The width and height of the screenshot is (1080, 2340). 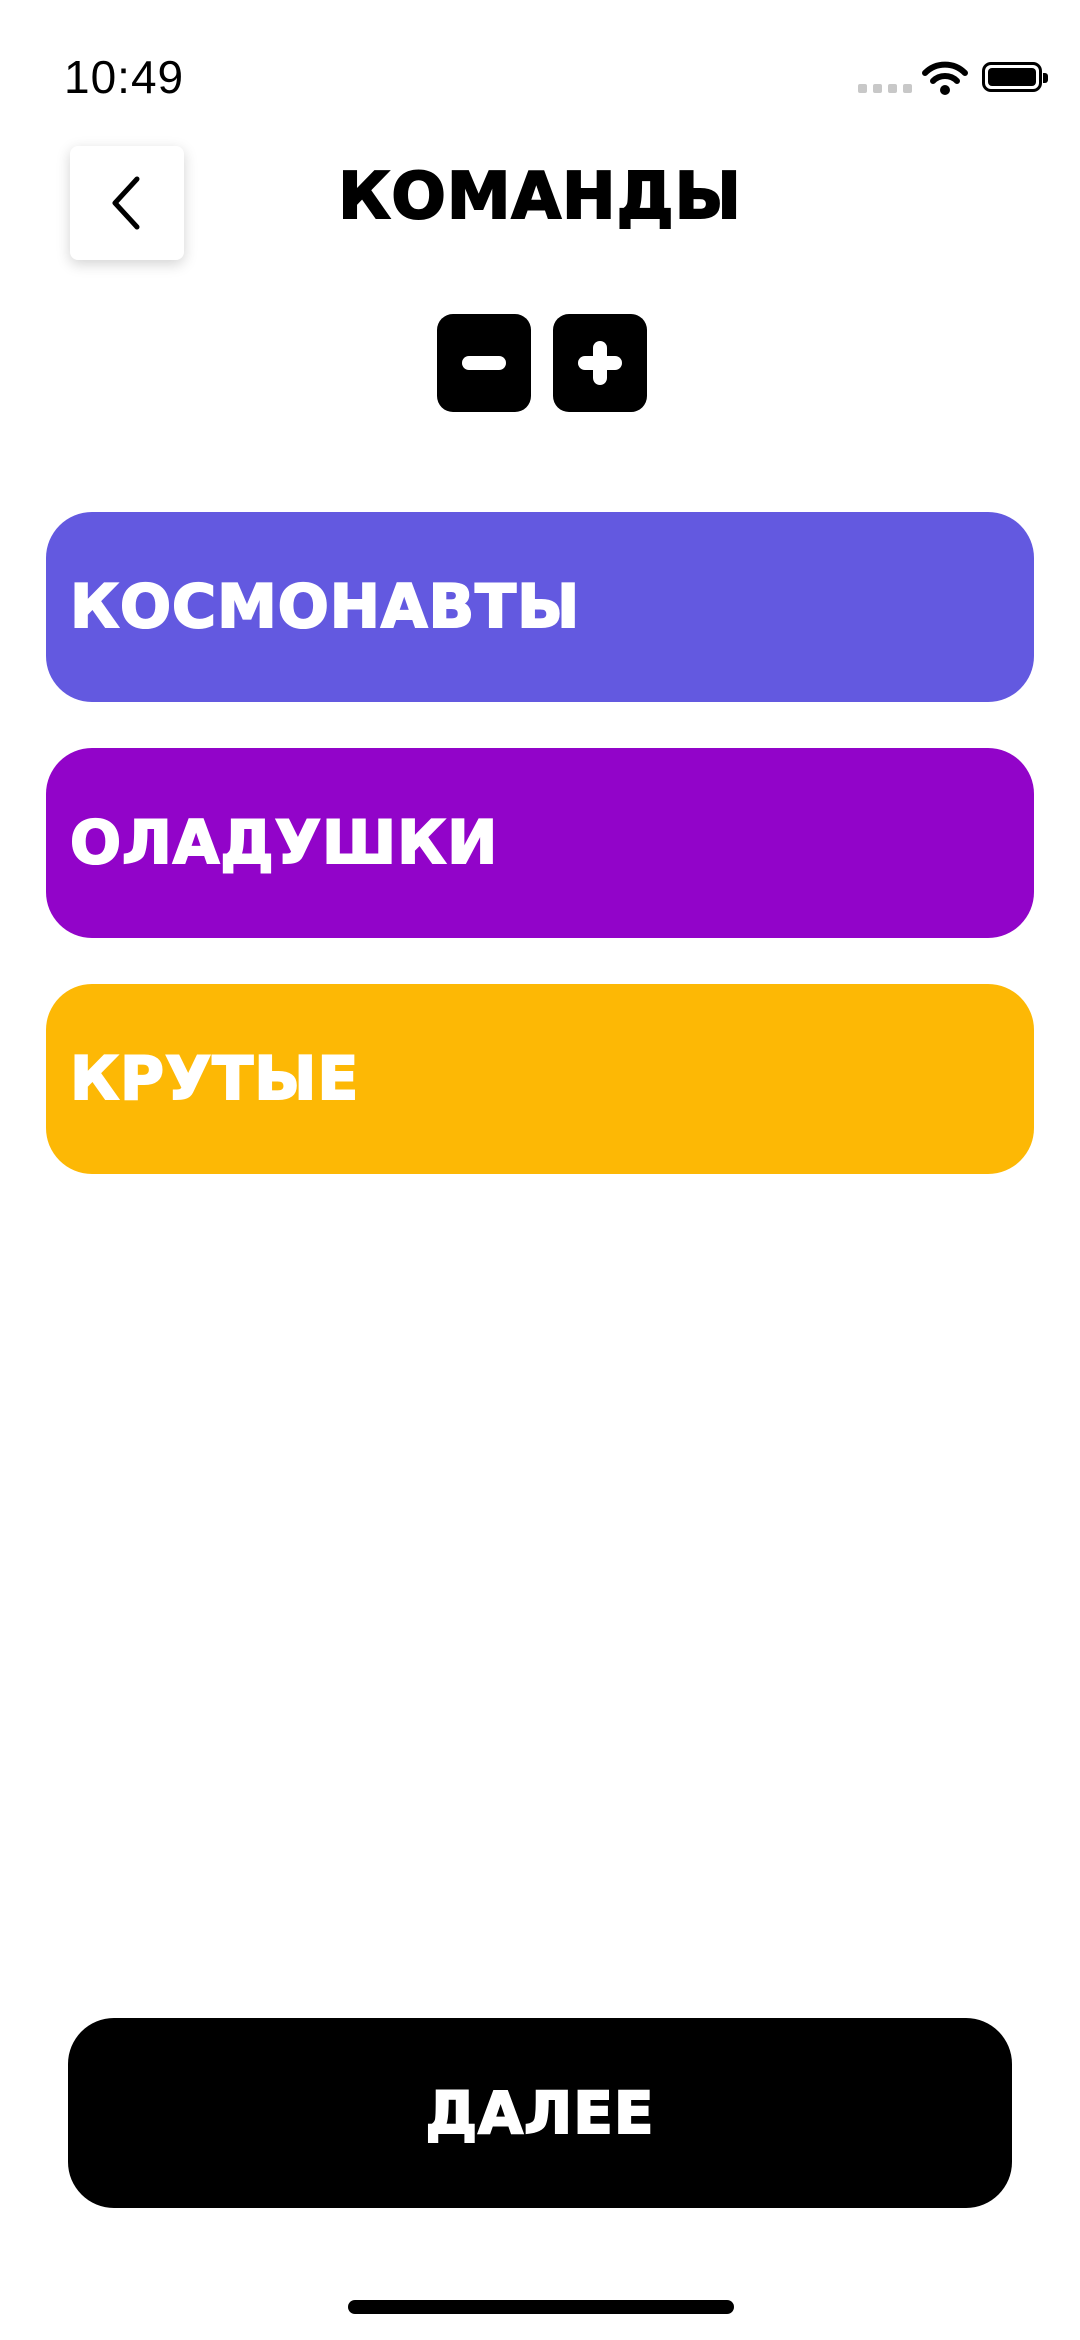 I want to click on minus-icon, so click(x=484, y=363).